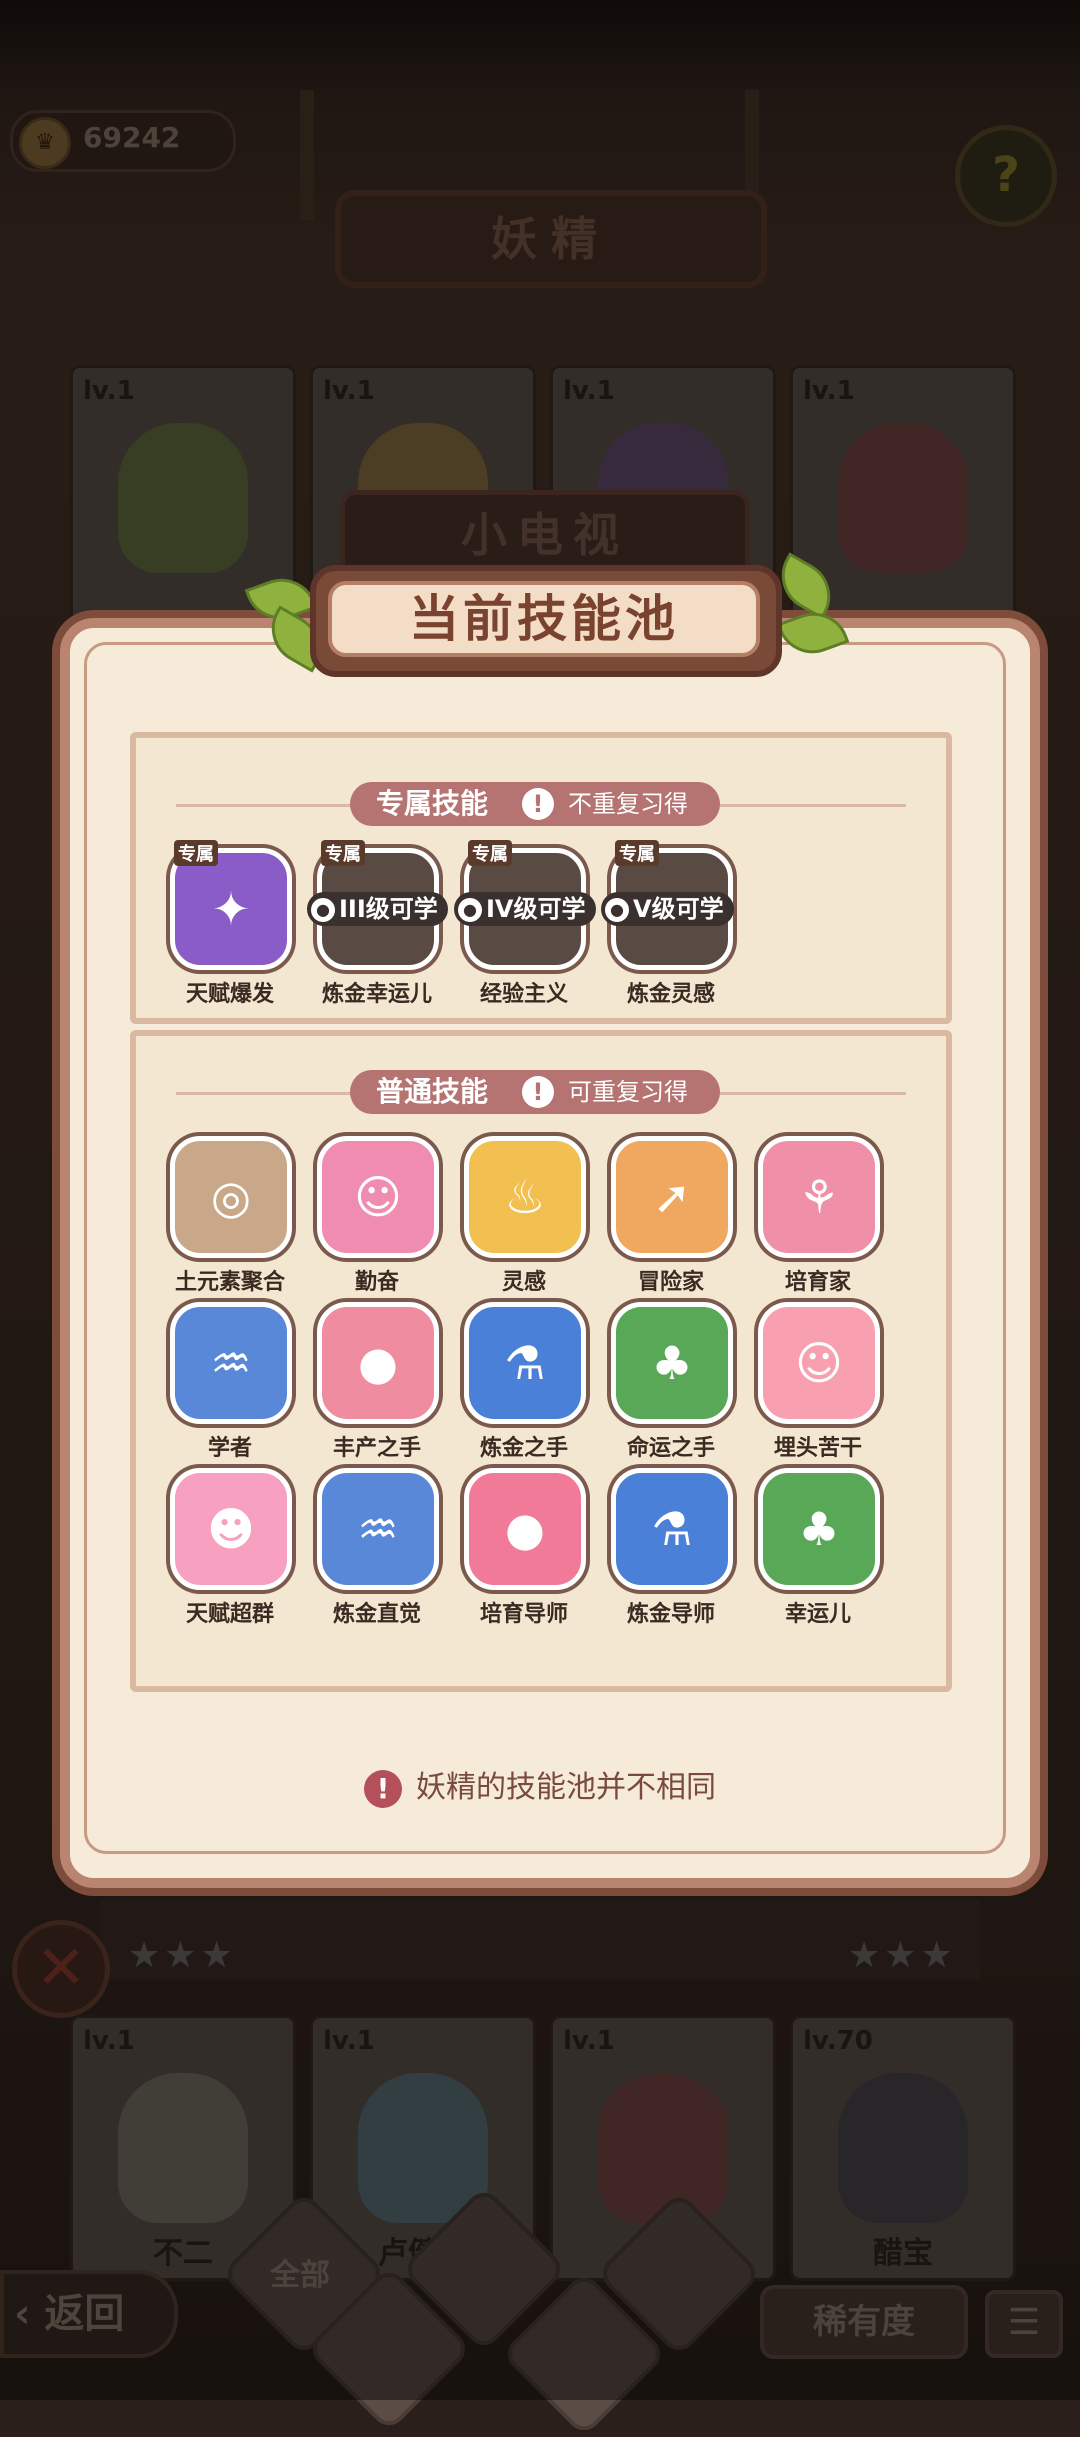 This screenshot has height=2437, width=1080. I want to click on skill-label: 炼金幸运儿, so click(376, 994).